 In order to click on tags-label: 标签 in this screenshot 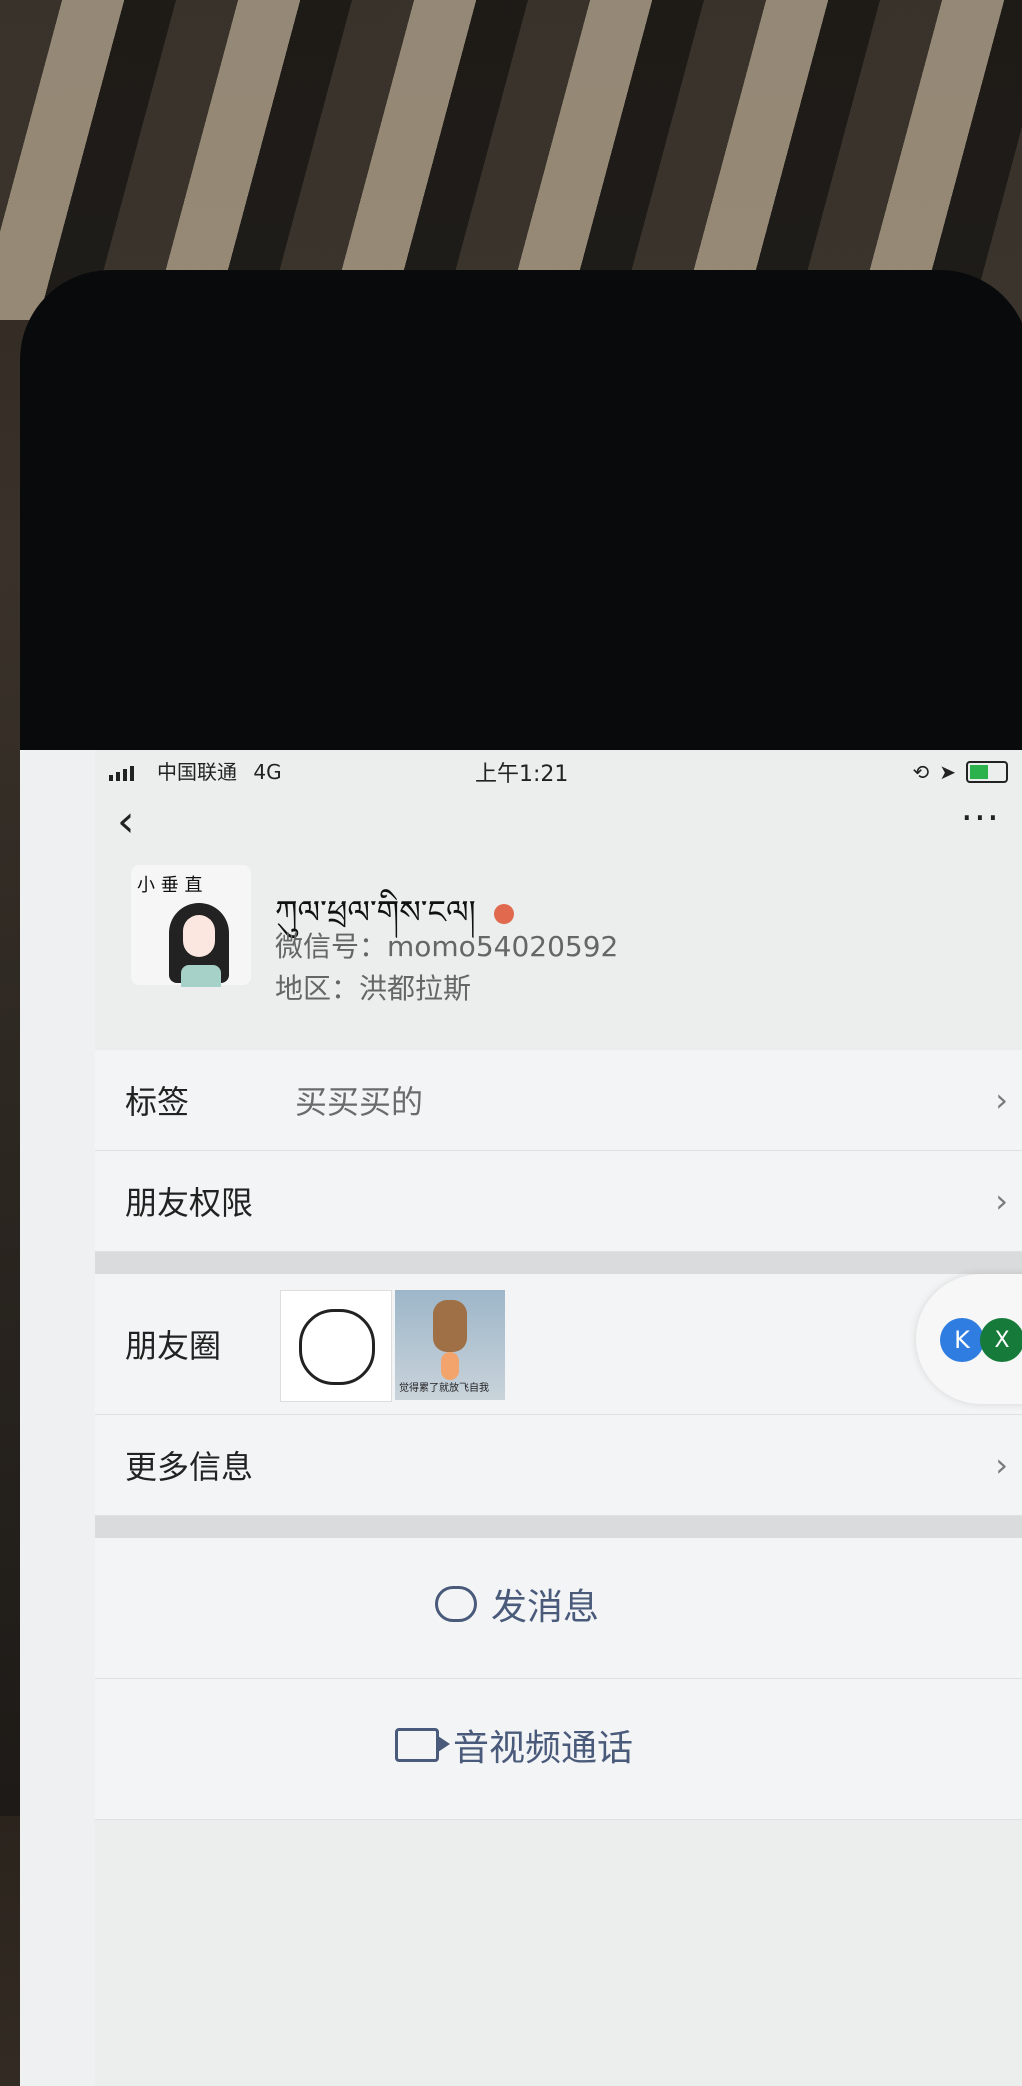, I will do `click(157, 1102)`.